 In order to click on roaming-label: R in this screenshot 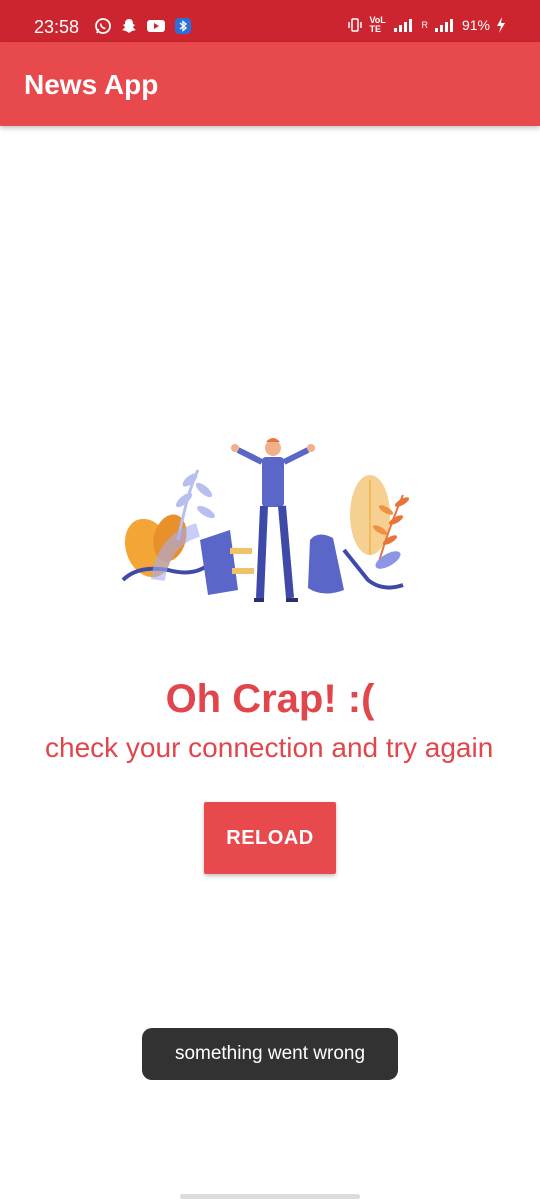, I will do `click(424, 25)`.